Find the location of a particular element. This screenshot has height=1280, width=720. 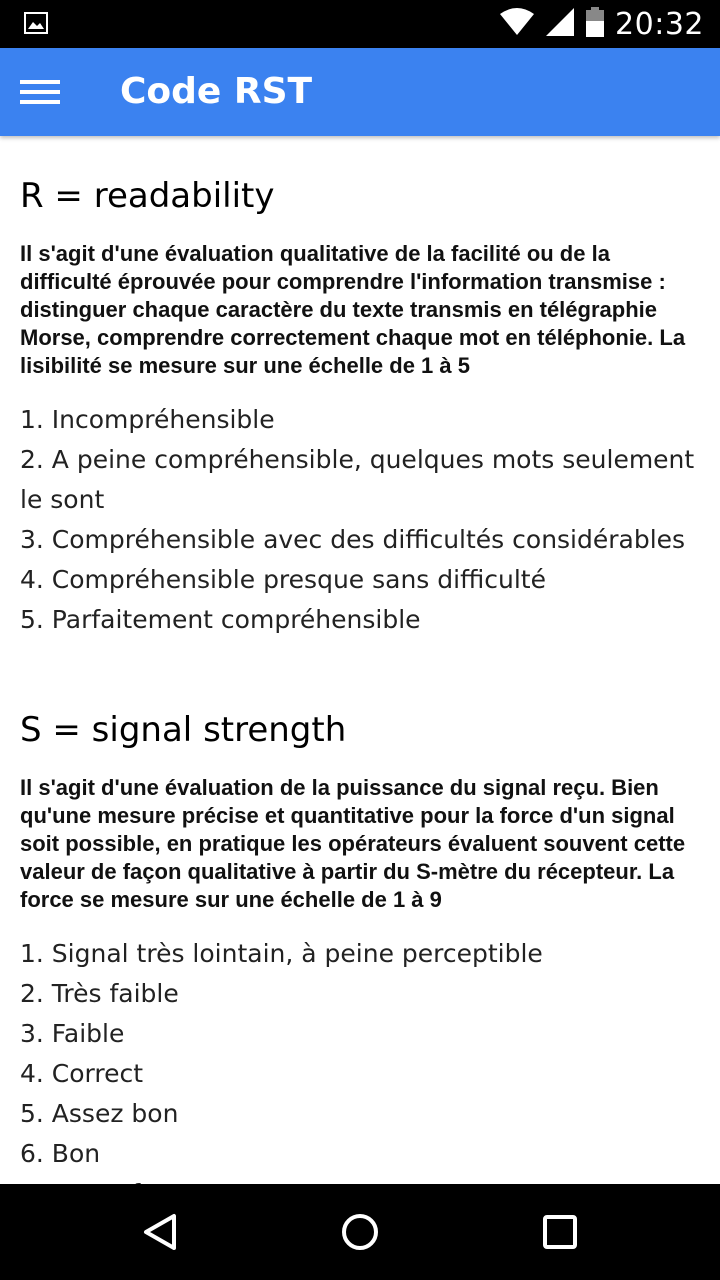

wifi-icon is located at coordinates (517, 24).